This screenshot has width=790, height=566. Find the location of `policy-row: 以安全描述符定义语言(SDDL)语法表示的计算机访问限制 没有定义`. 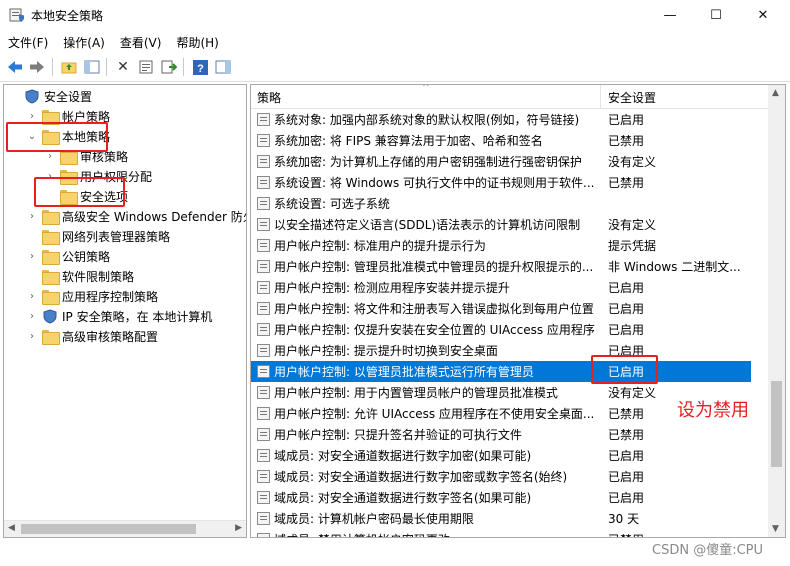

policy-row: 以安全描述符定义语言(SDDL)语法表示的计算机访问限制 没有定义 is located at coordinates (501, 224).